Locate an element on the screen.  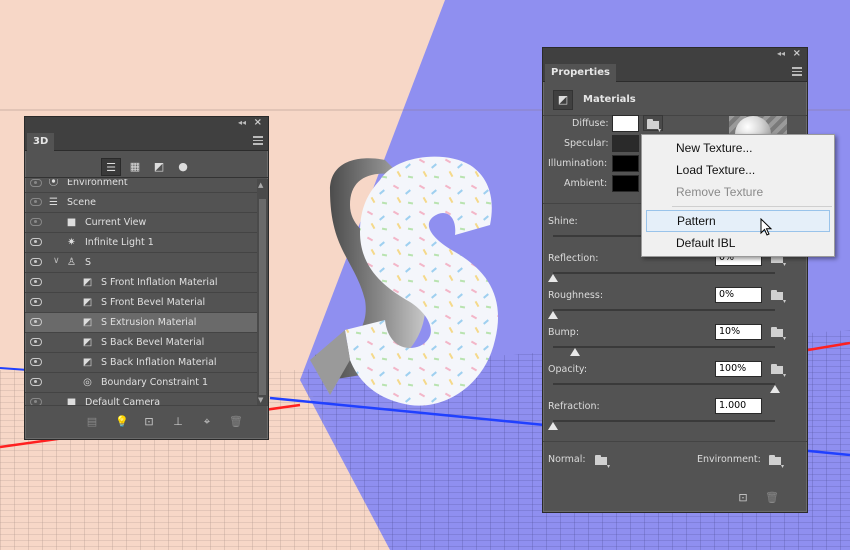
bump-input: 10% is located at coordinates (738, 332).